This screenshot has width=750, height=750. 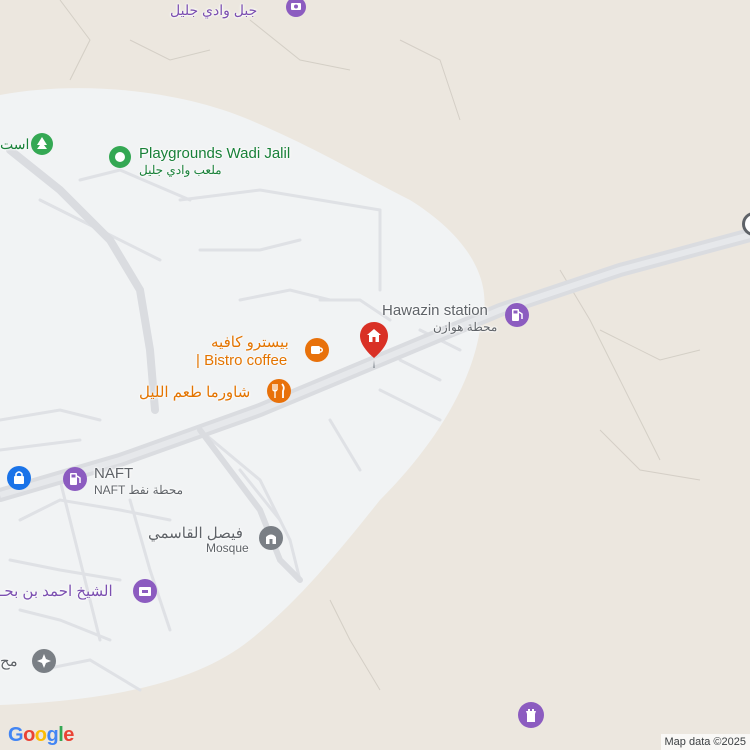 I want to click on map-attribution: Map data ©2025, so click(x=705, y=742).